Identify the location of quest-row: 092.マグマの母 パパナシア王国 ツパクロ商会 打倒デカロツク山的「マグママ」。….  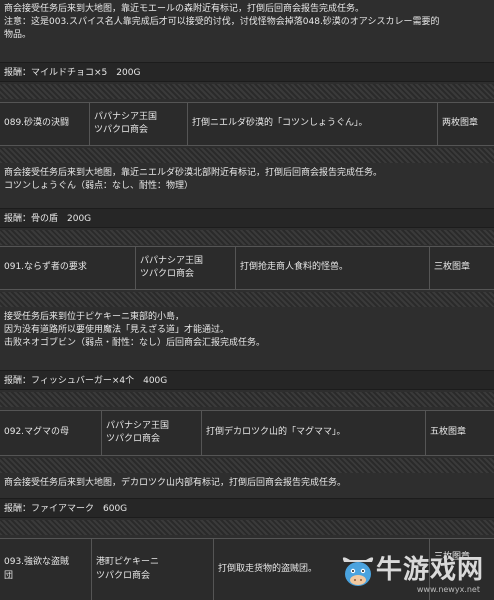
(247, 433).